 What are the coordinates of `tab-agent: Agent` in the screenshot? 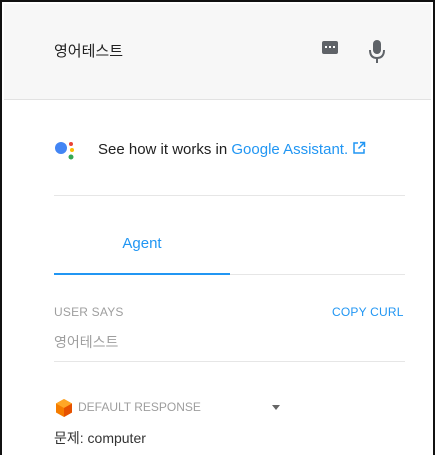 It's located at (142, 249).